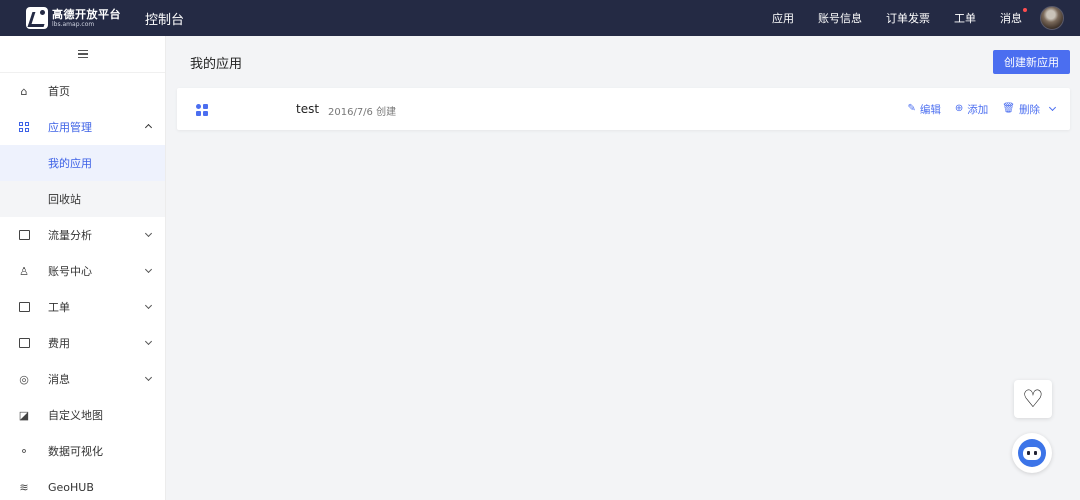 This screenshot has width=1080, height=500. Describe the element at coordinates (965, 18) in the screenshot. I see `nav-tickets: 工单` at that location.